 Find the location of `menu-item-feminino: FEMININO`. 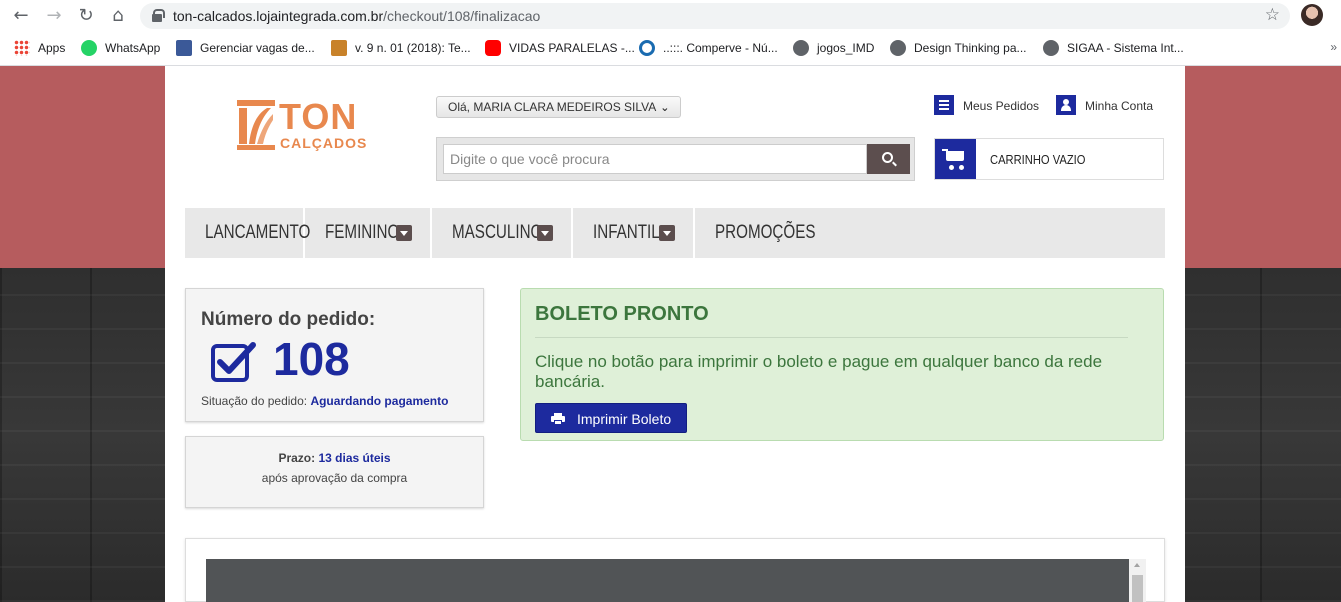

menu-item-feminino: FEMININO is located at coordinates (368, 233).